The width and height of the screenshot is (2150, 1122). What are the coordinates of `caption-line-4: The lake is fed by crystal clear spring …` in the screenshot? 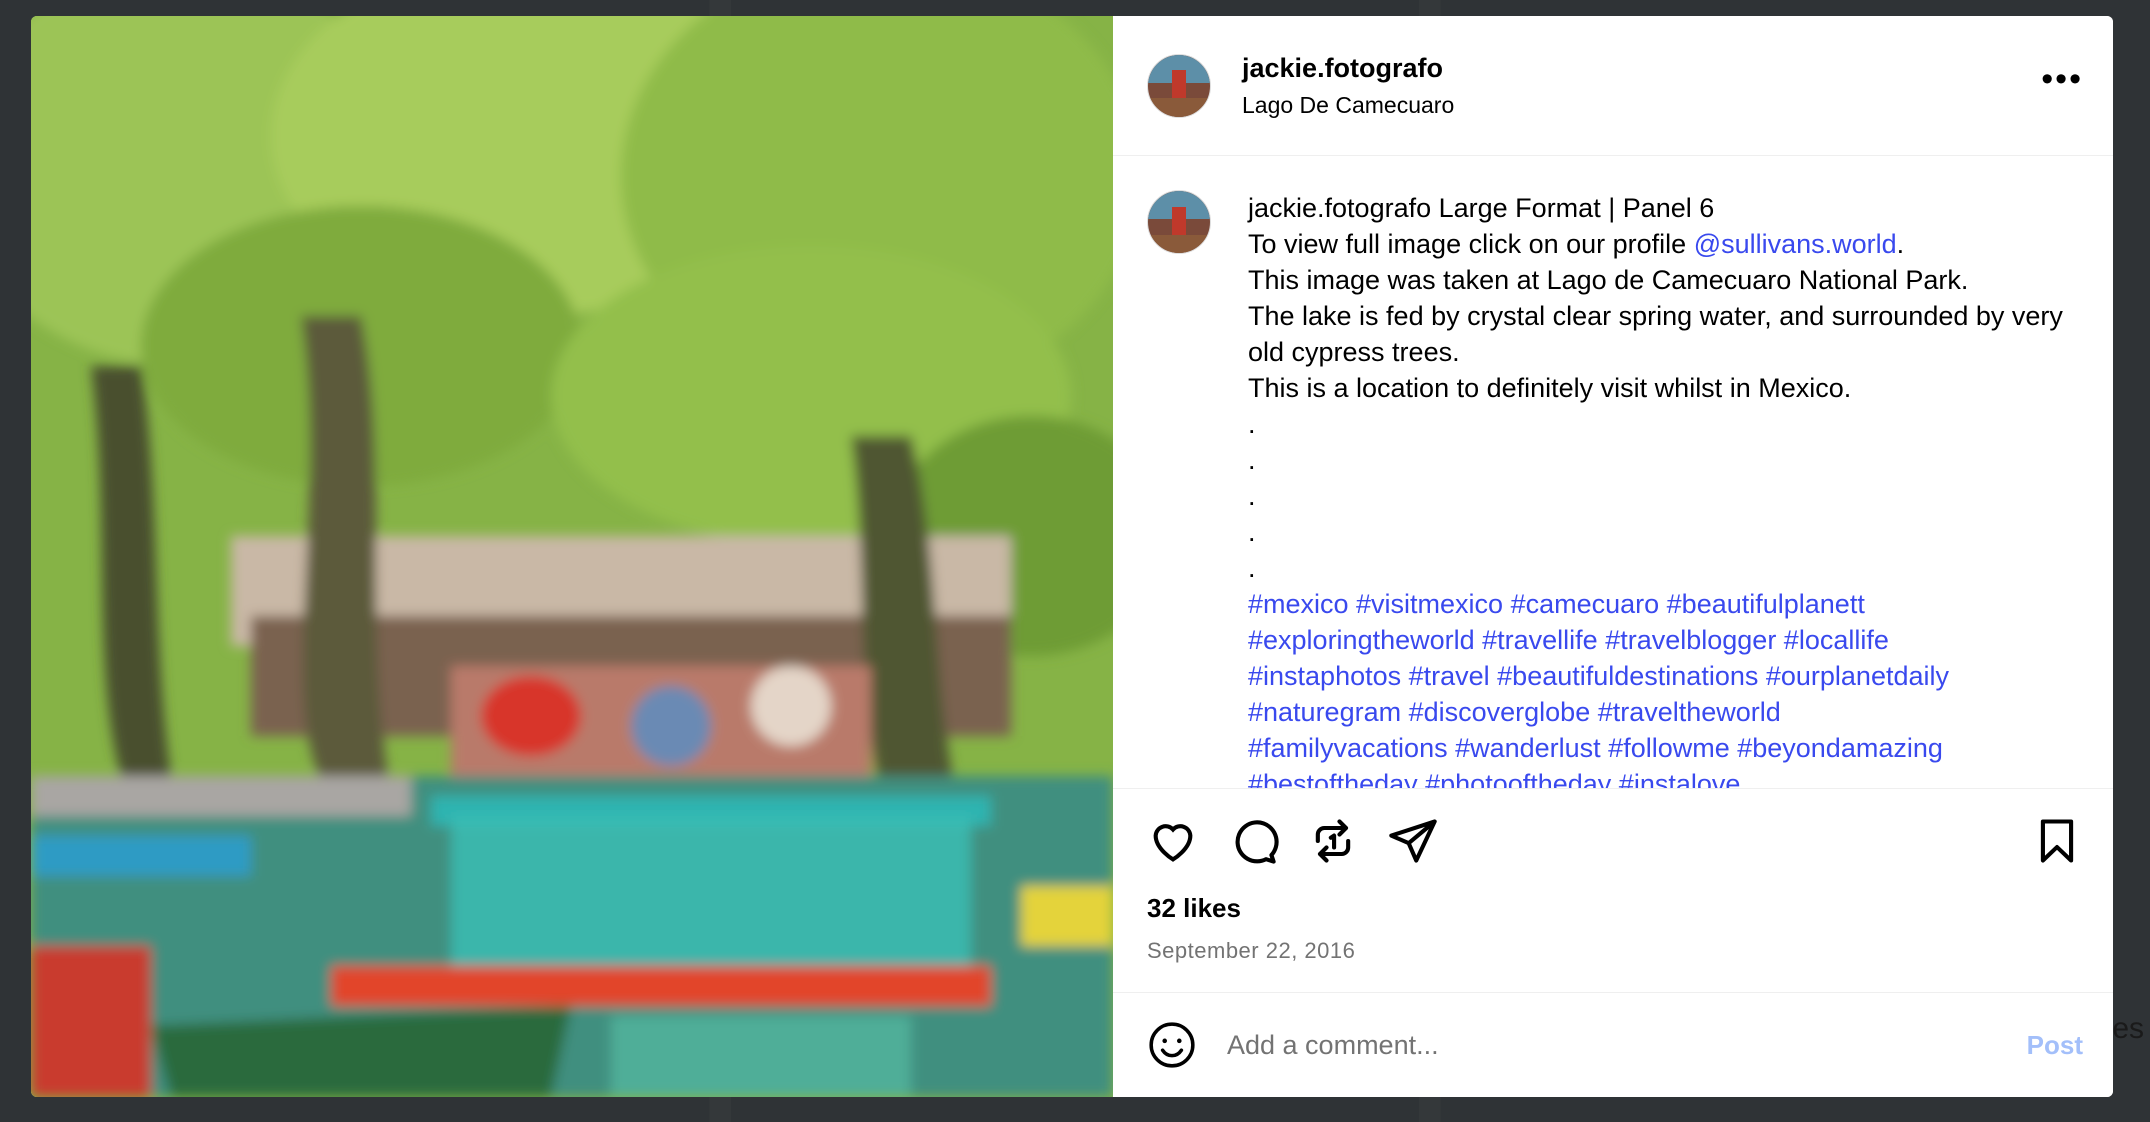 It's located at (1655, 334).